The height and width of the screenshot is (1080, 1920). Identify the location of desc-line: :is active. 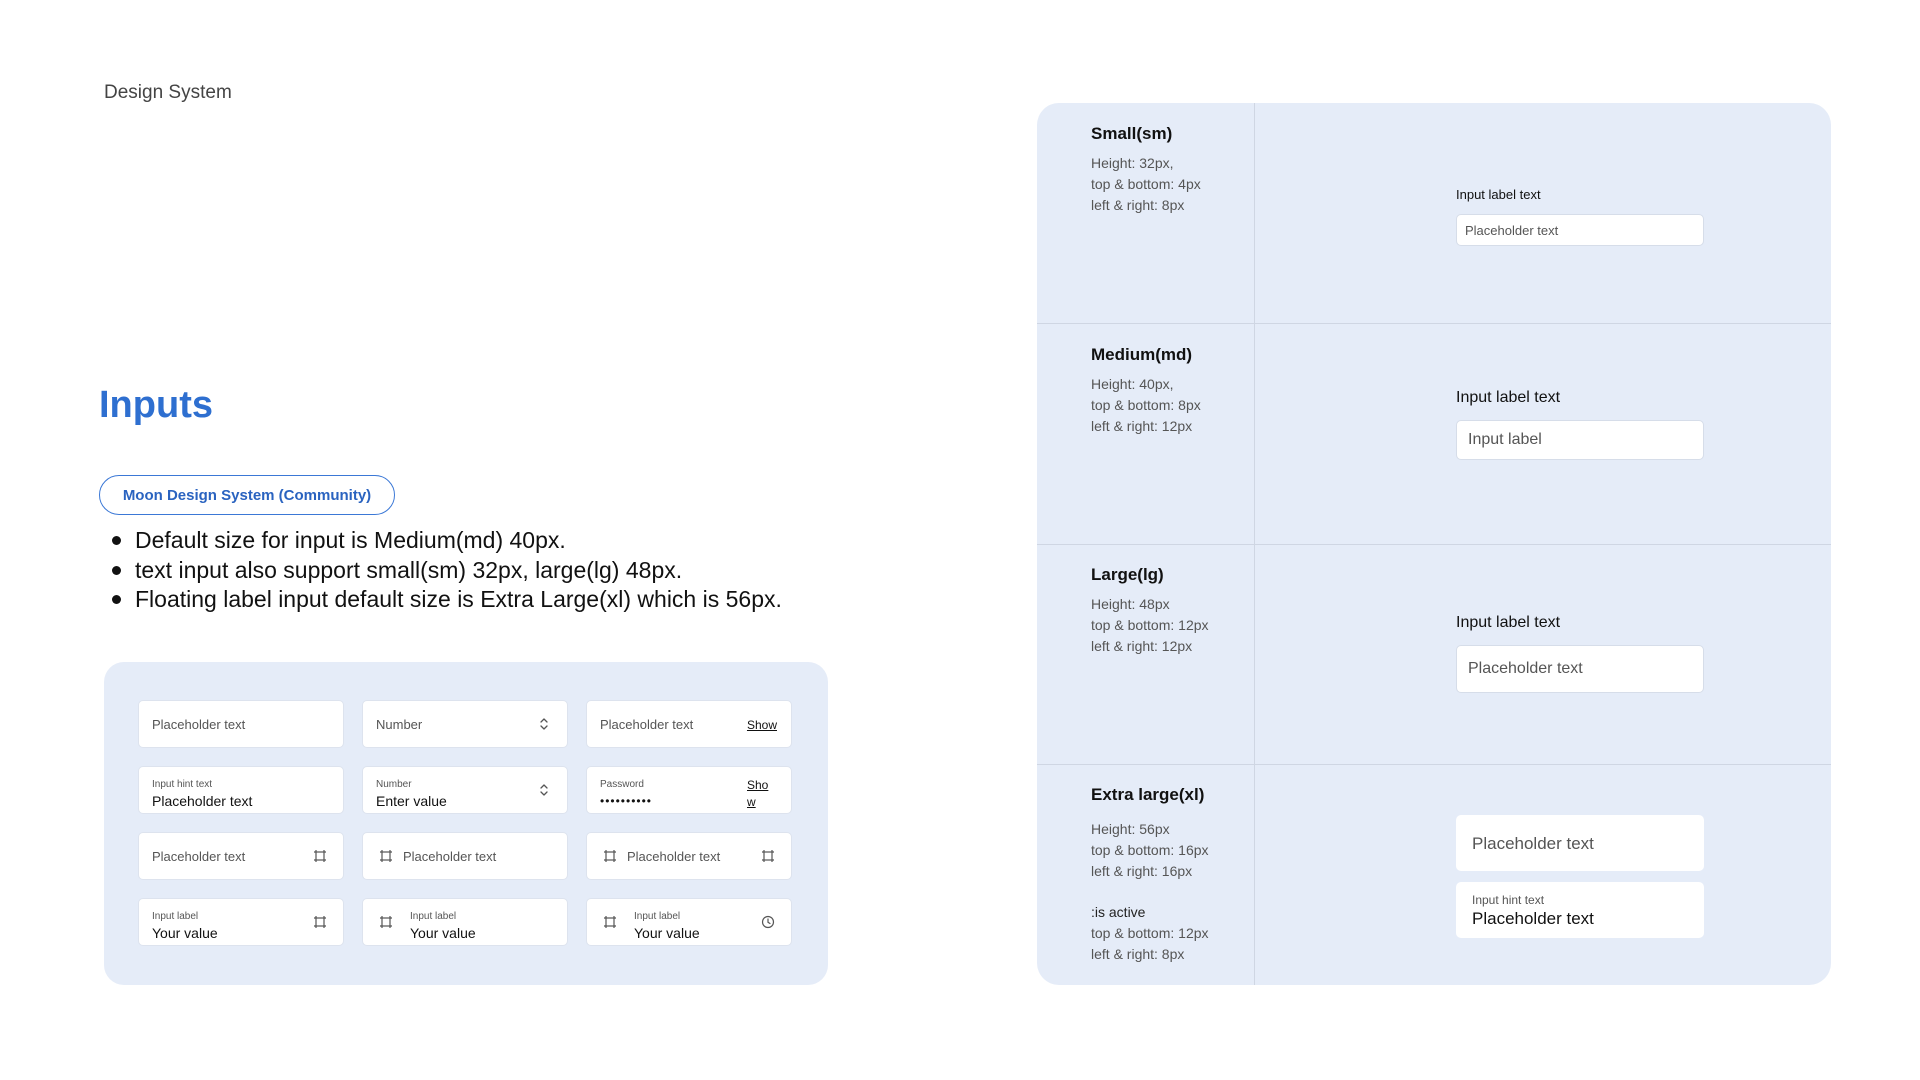
(1118, 912).